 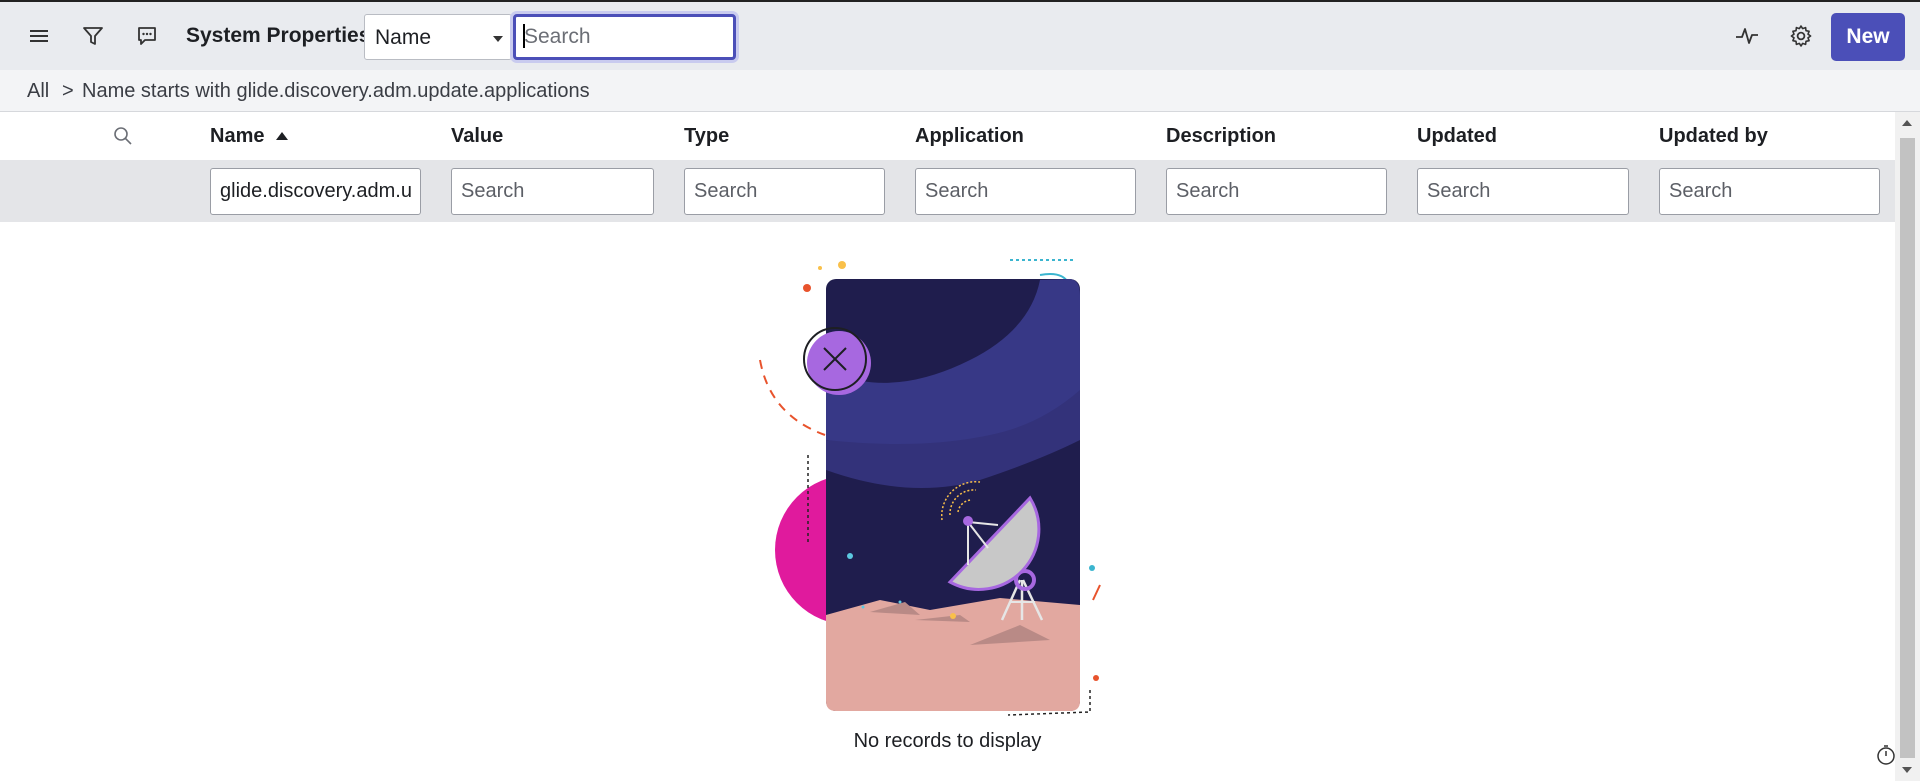 What do you see at coordinates (38, 91) in the screenshot?
I see `breadcrumb-all: All` at bounding box center [38, 91].